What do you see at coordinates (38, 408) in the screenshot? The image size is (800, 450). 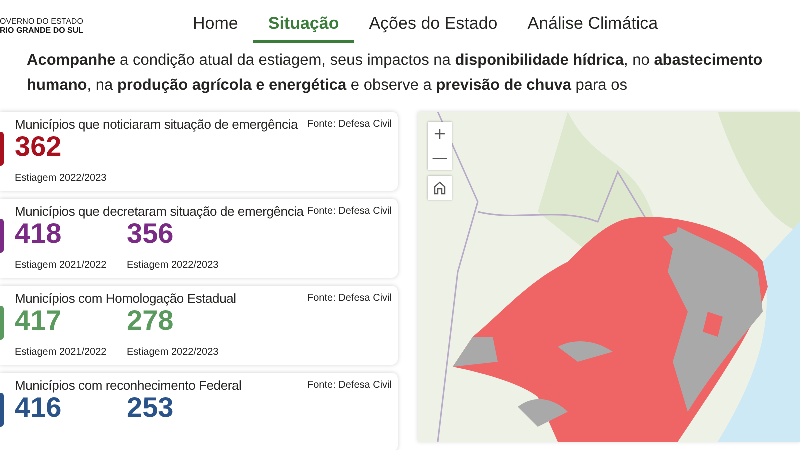 I see `stat-number: 416` at bounding box center [38, 408].